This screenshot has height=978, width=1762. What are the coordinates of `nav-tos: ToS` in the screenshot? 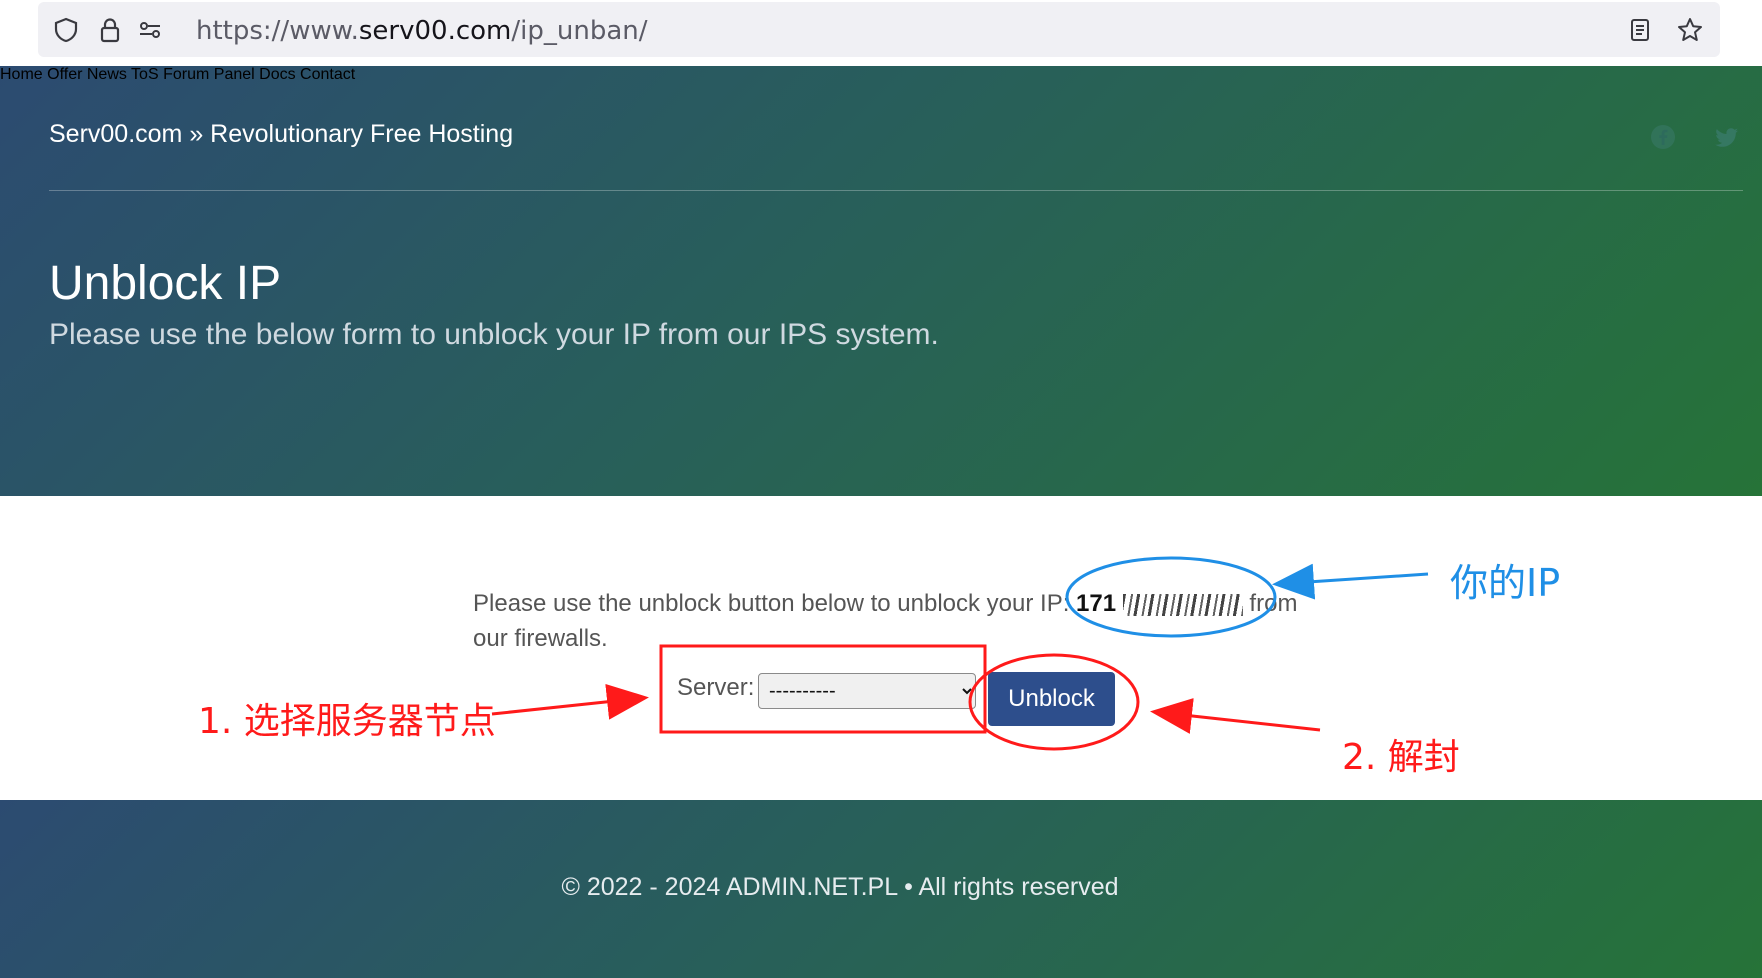 It's located at (145, 74).